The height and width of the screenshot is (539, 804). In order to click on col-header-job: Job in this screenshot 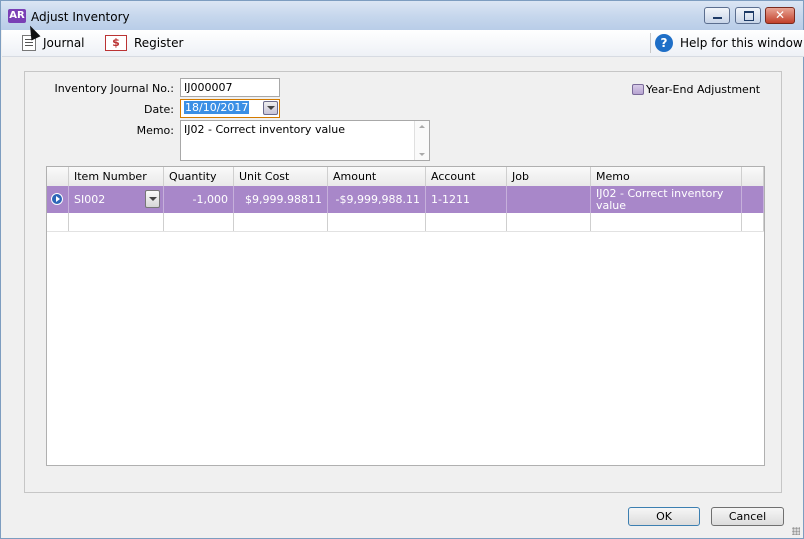, I will do `click(549, 176)`.